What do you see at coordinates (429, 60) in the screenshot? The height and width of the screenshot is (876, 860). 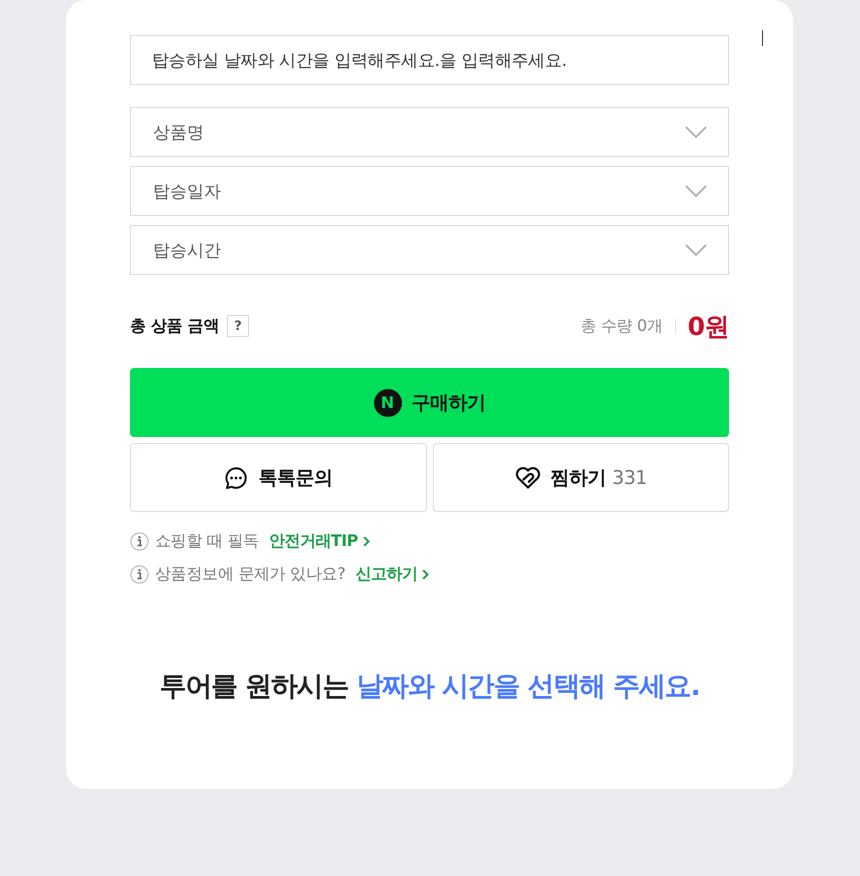 I see `input-field: 탑승하실 날짜와 시간을 입력해주세요.을 입력해주세요.` at bounding box center [429, 60].